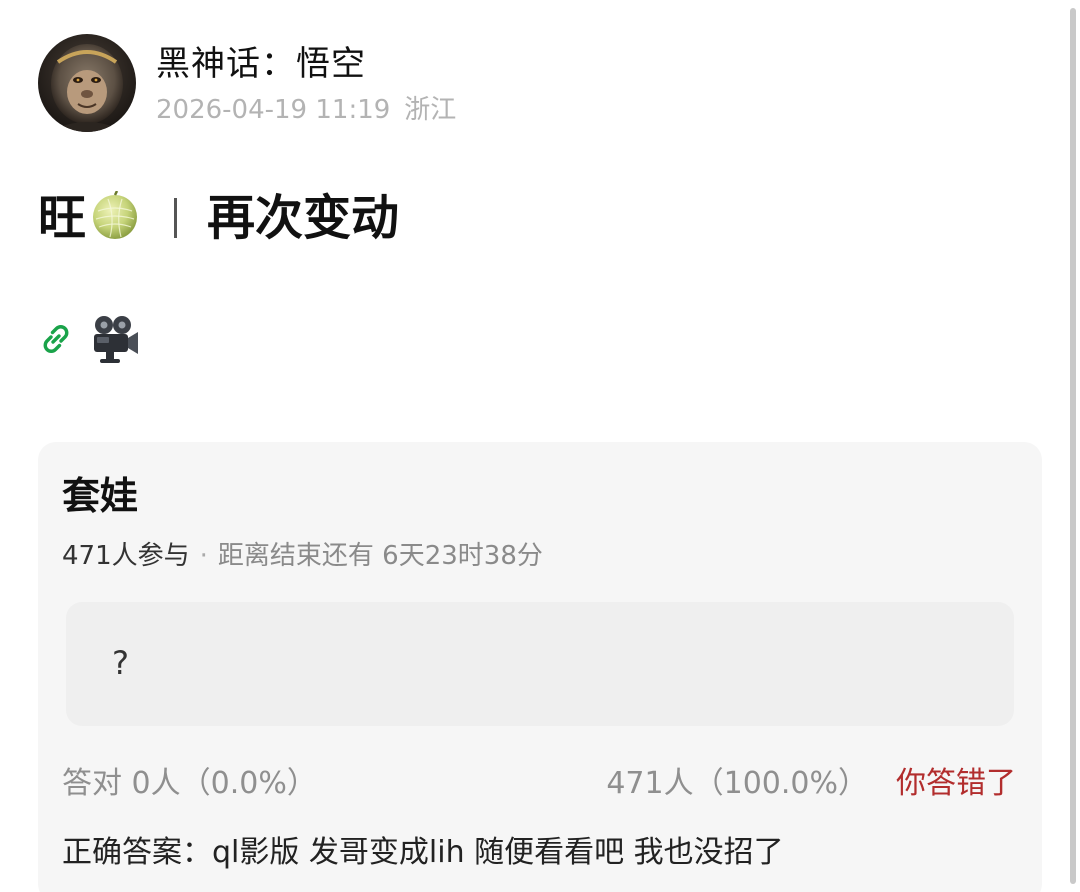  What do you see at coordinates (303, 218) in the screenshot?
I see `title-main: 再次变动` at bounding box center [303, 218].